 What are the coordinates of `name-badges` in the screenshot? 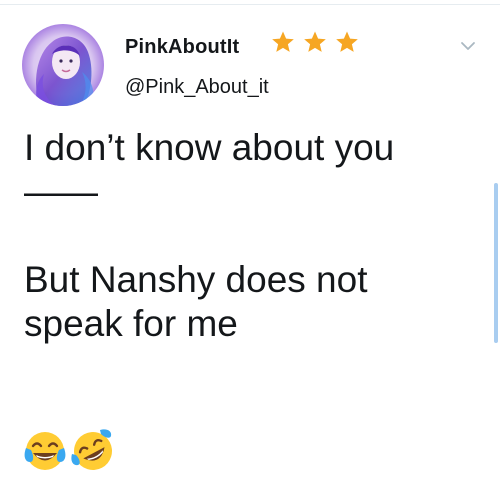 It's located at (315, 42).